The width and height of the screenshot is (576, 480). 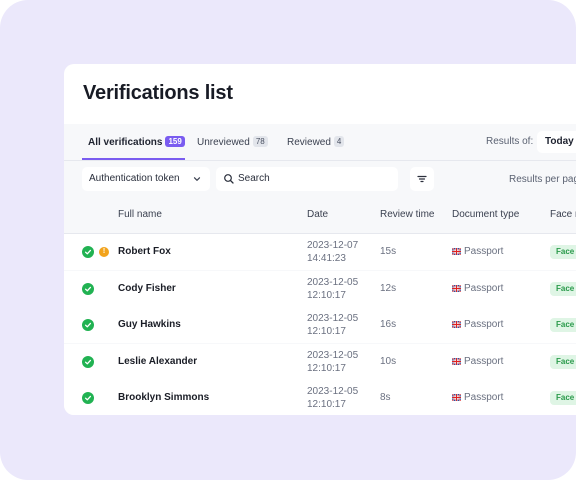 What do you see at coordinates (388, 324) in the screenshot?
I see `review-time: 16s` at bounding box center [388, 324].